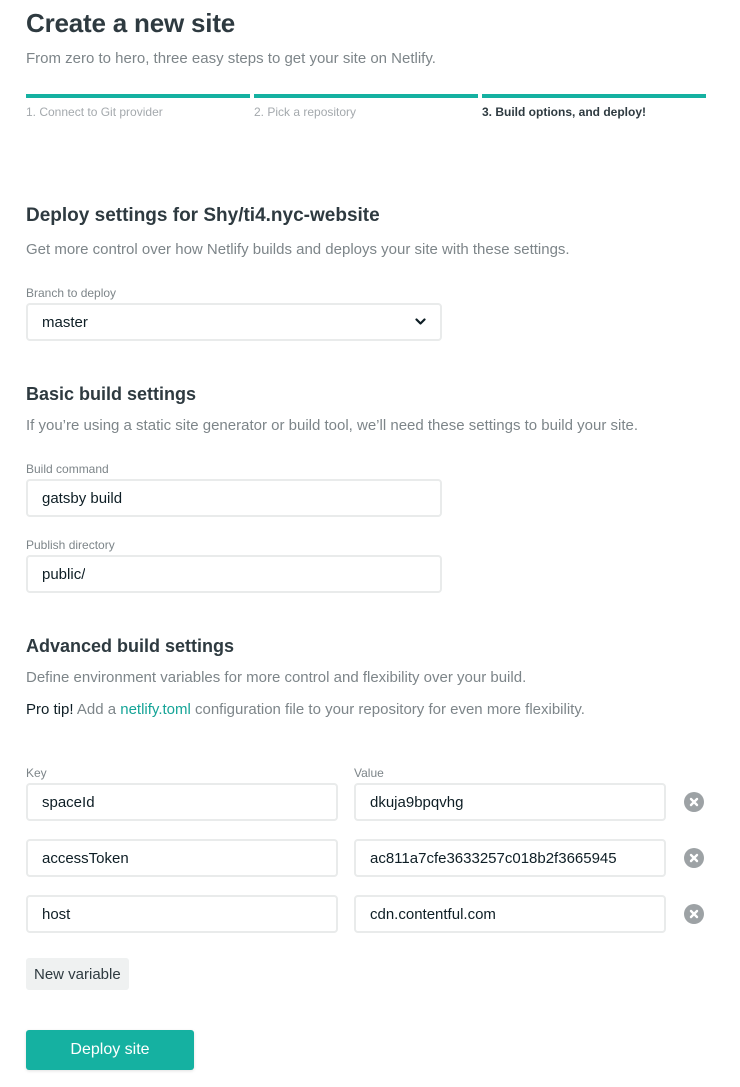  I want to click on value-column-header: Value, so click(369, 773).